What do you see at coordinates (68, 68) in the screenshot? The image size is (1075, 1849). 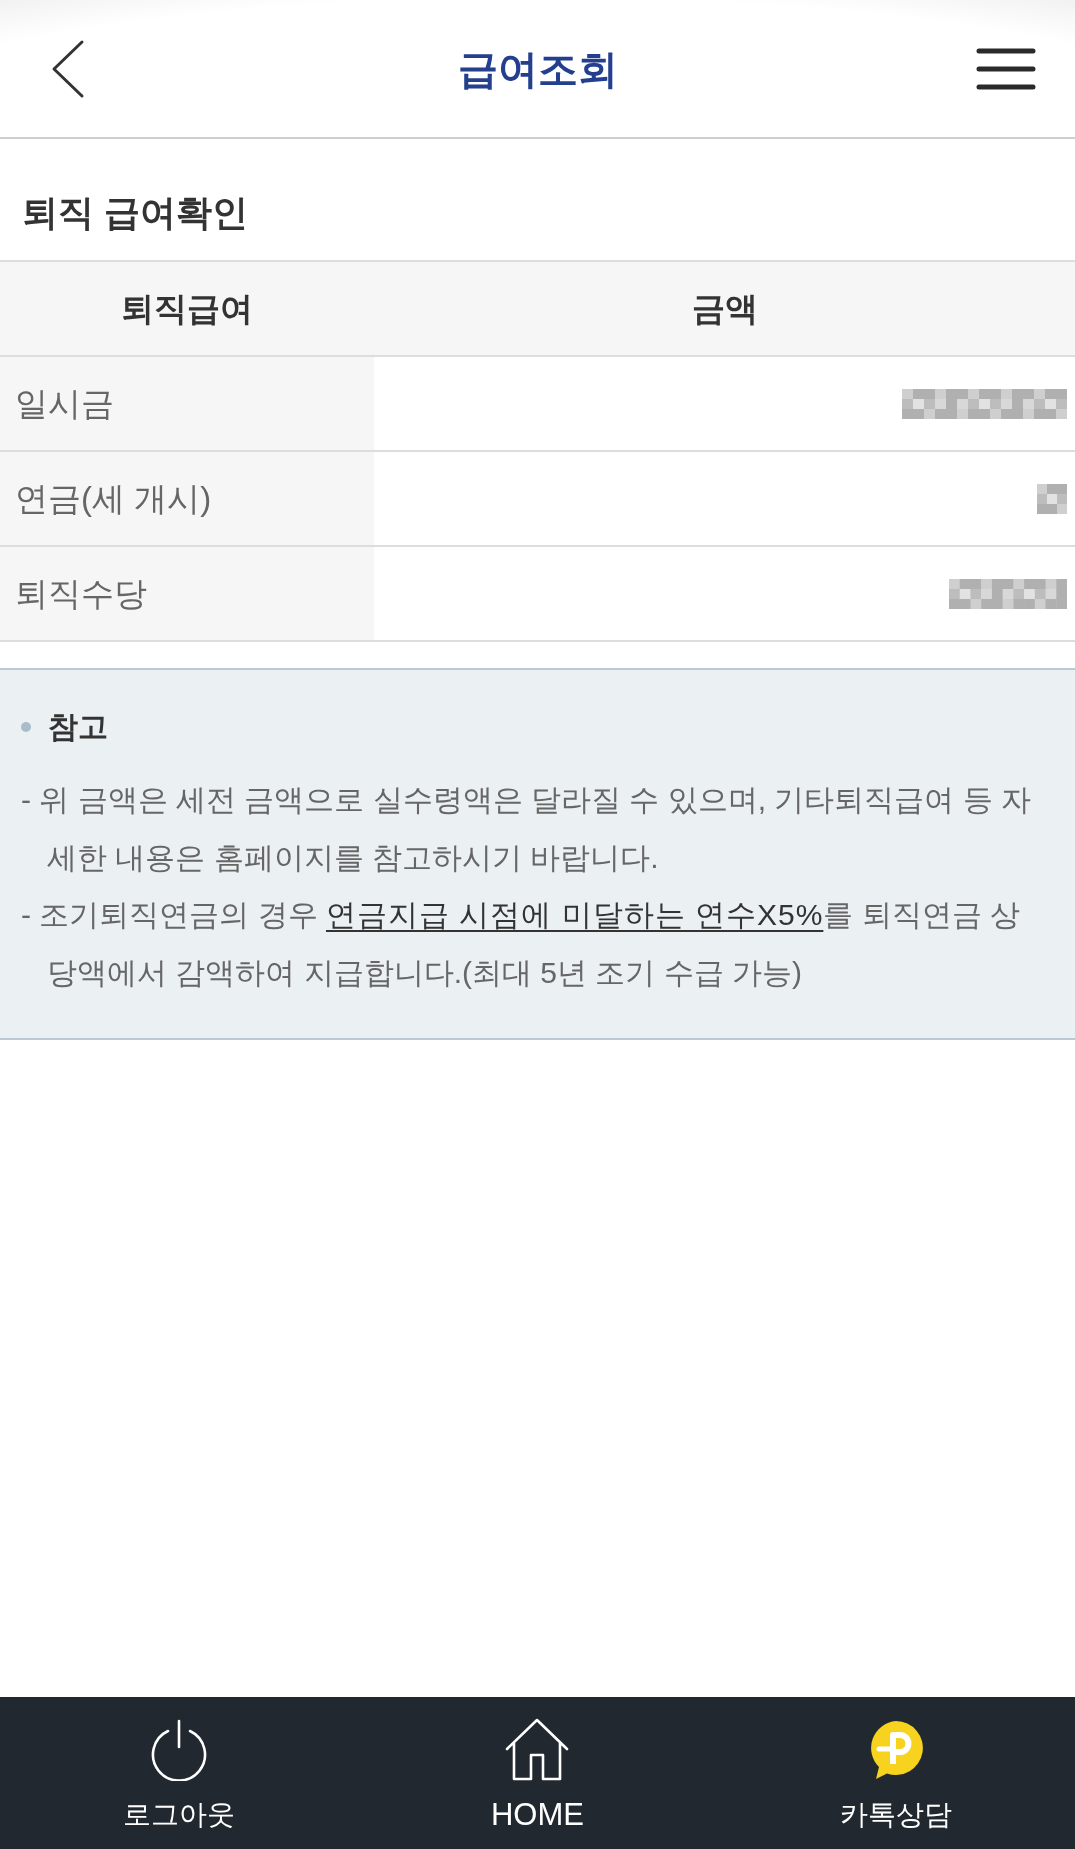 I see `back-icon` at bounding box center [68, 68].